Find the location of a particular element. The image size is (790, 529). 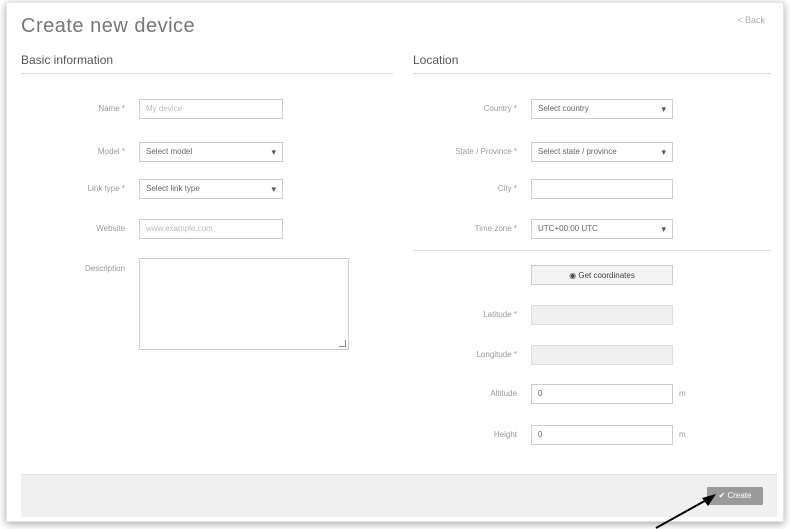

city-input is located at coordinates (602, 189).